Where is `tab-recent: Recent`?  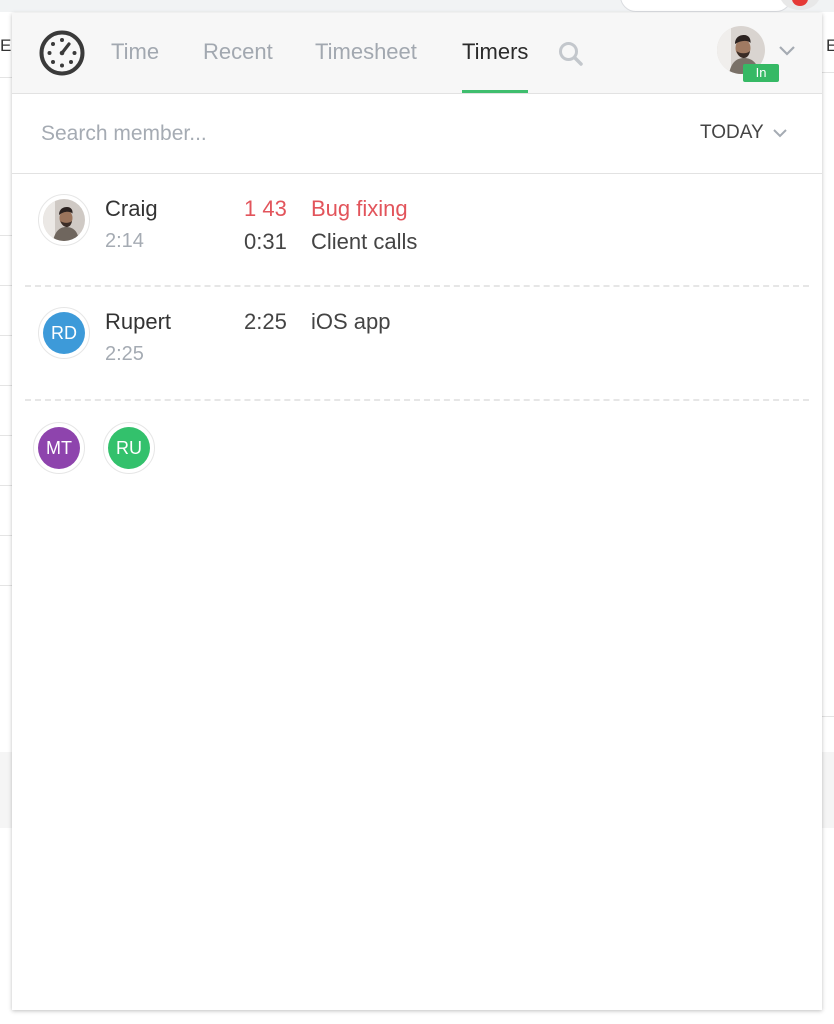 tab-recent: Recent is located at coordinates (238, 66).